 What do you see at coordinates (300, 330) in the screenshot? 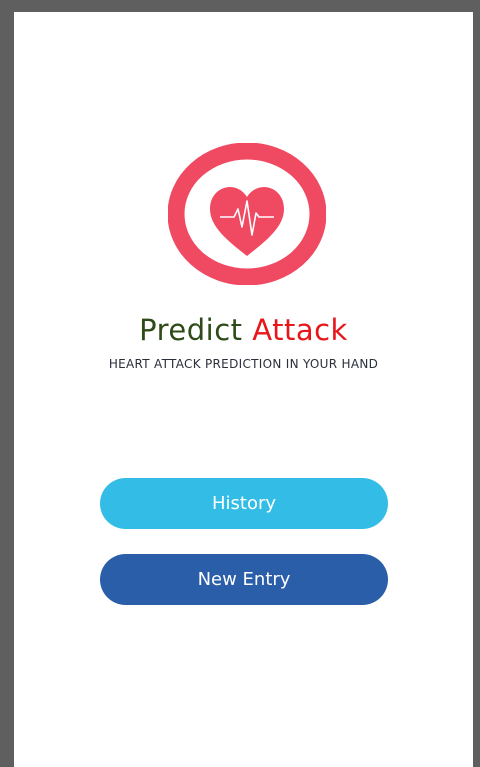
I see `app-title-word-attack: Attack` at bounding box center [300, 330].